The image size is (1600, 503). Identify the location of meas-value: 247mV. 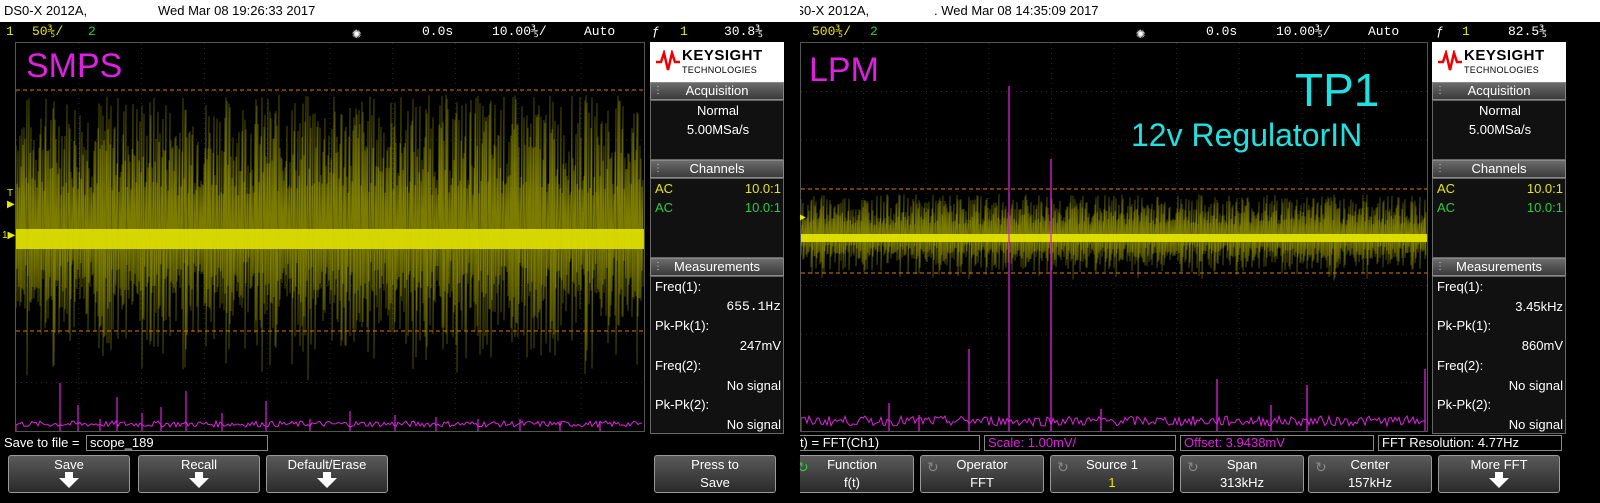
(760, 345).